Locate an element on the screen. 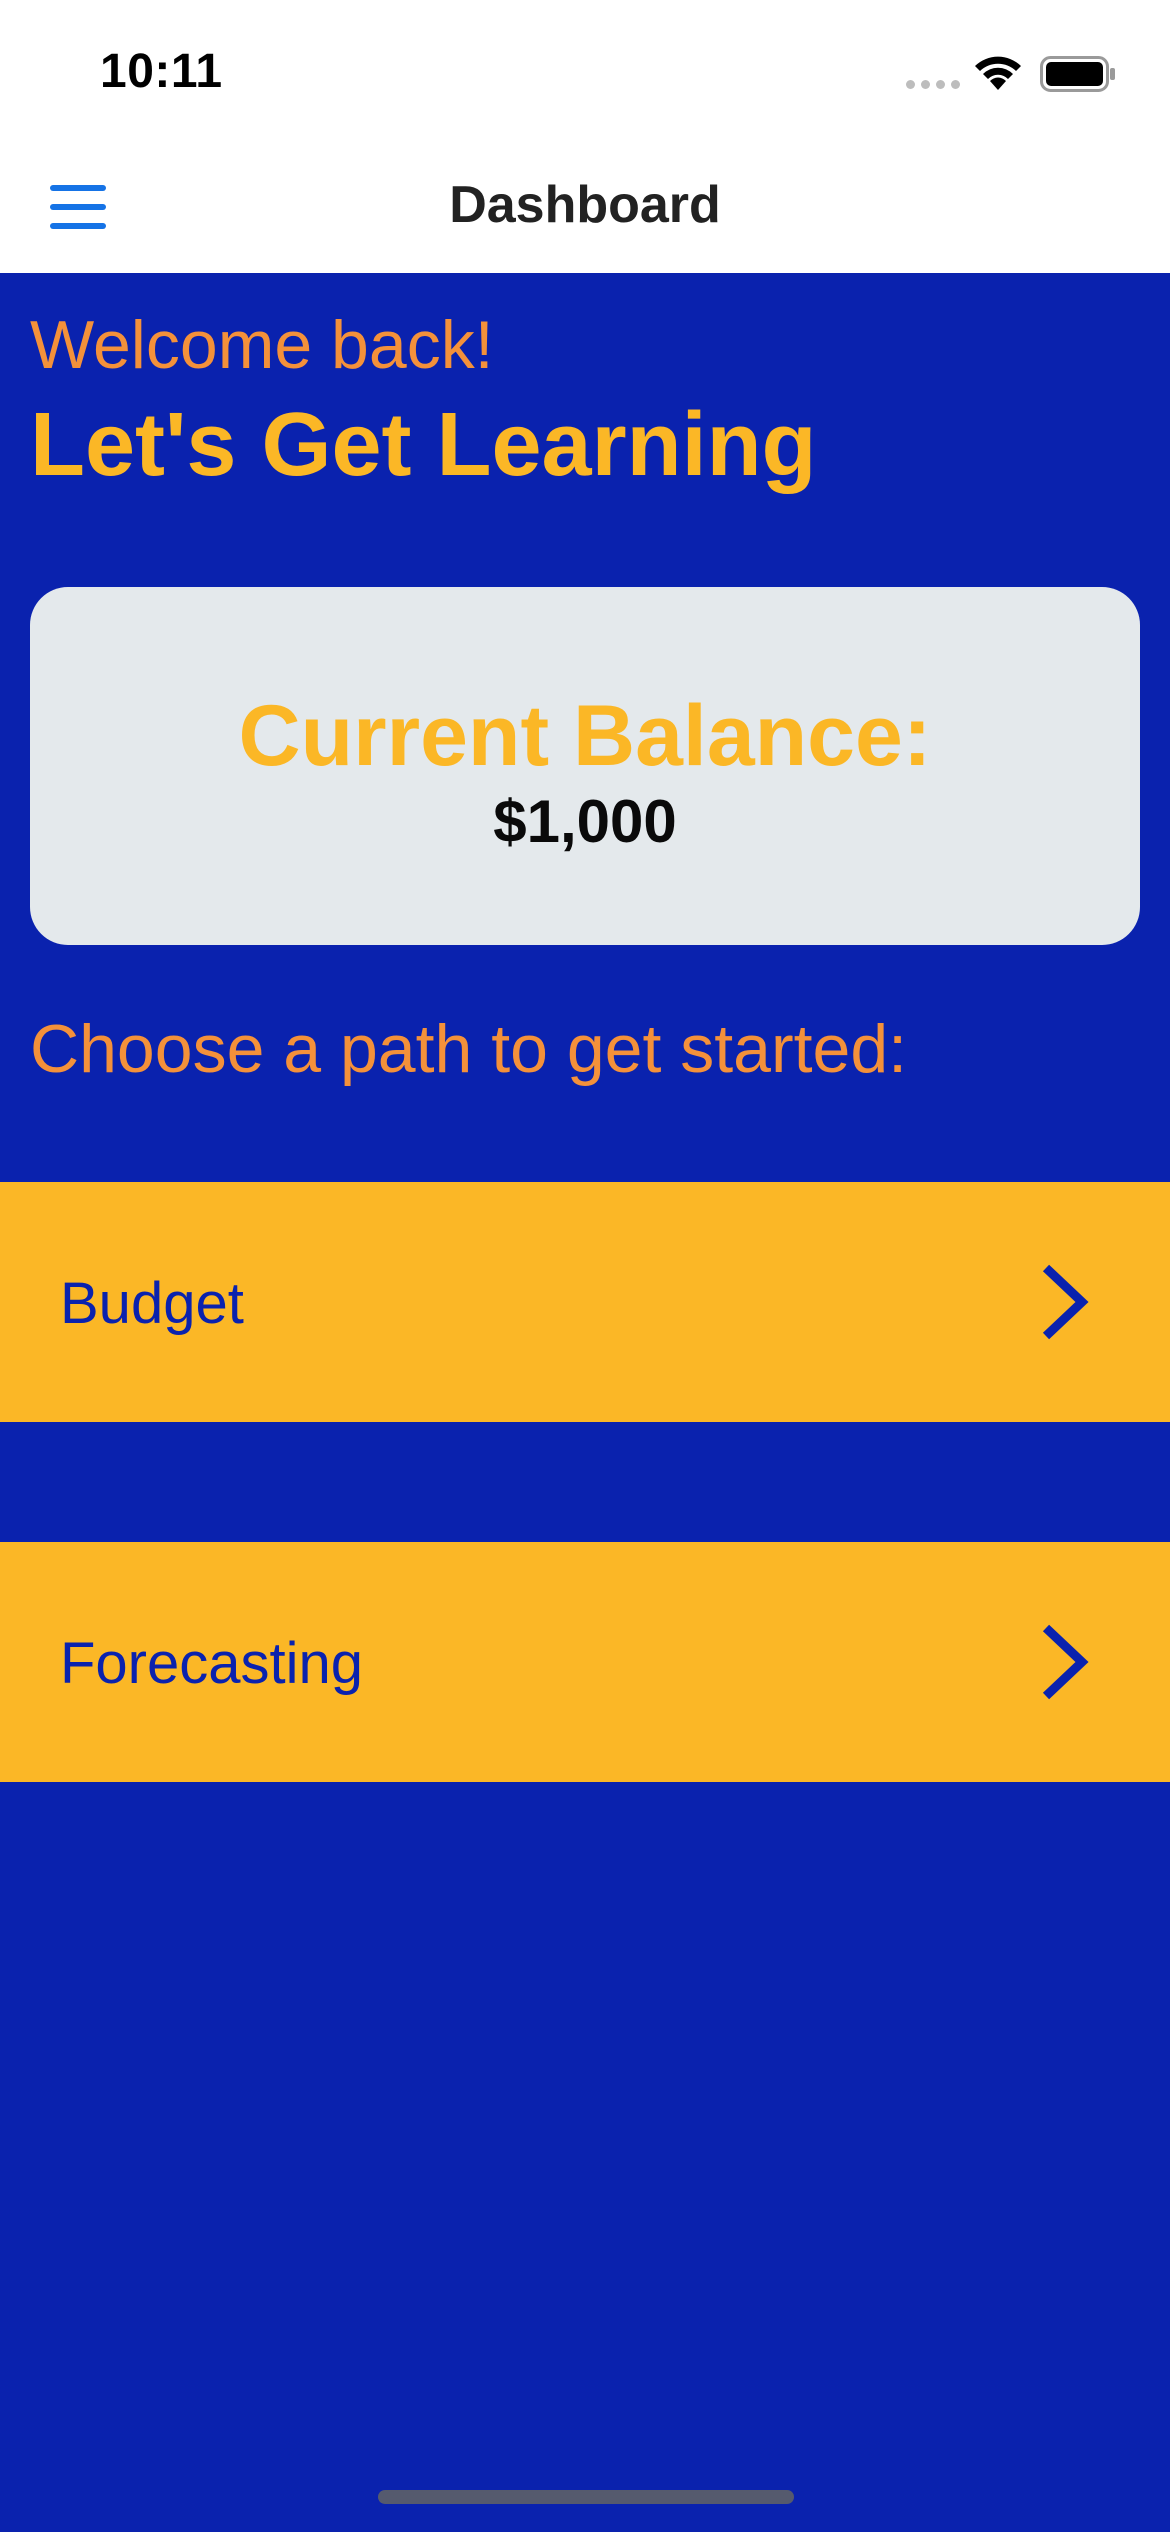 The width and height of the screenshot is (1170, 2532). balance-card: Current Balance: $1,000 is located at coordinates (585, 766).